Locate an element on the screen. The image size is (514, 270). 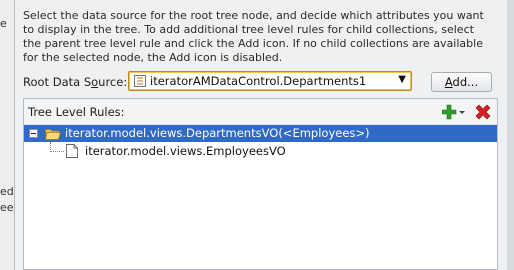
background-text-fragment: ed is located at coordinates (7, 191).